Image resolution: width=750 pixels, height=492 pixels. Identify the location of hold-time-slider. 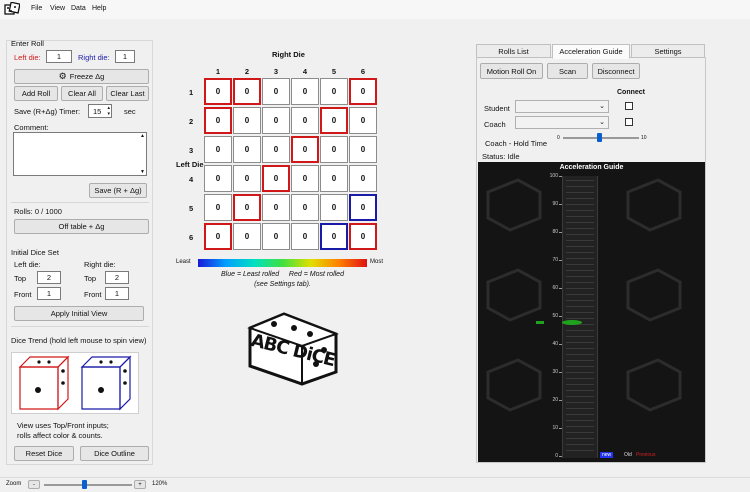
(601, 137).